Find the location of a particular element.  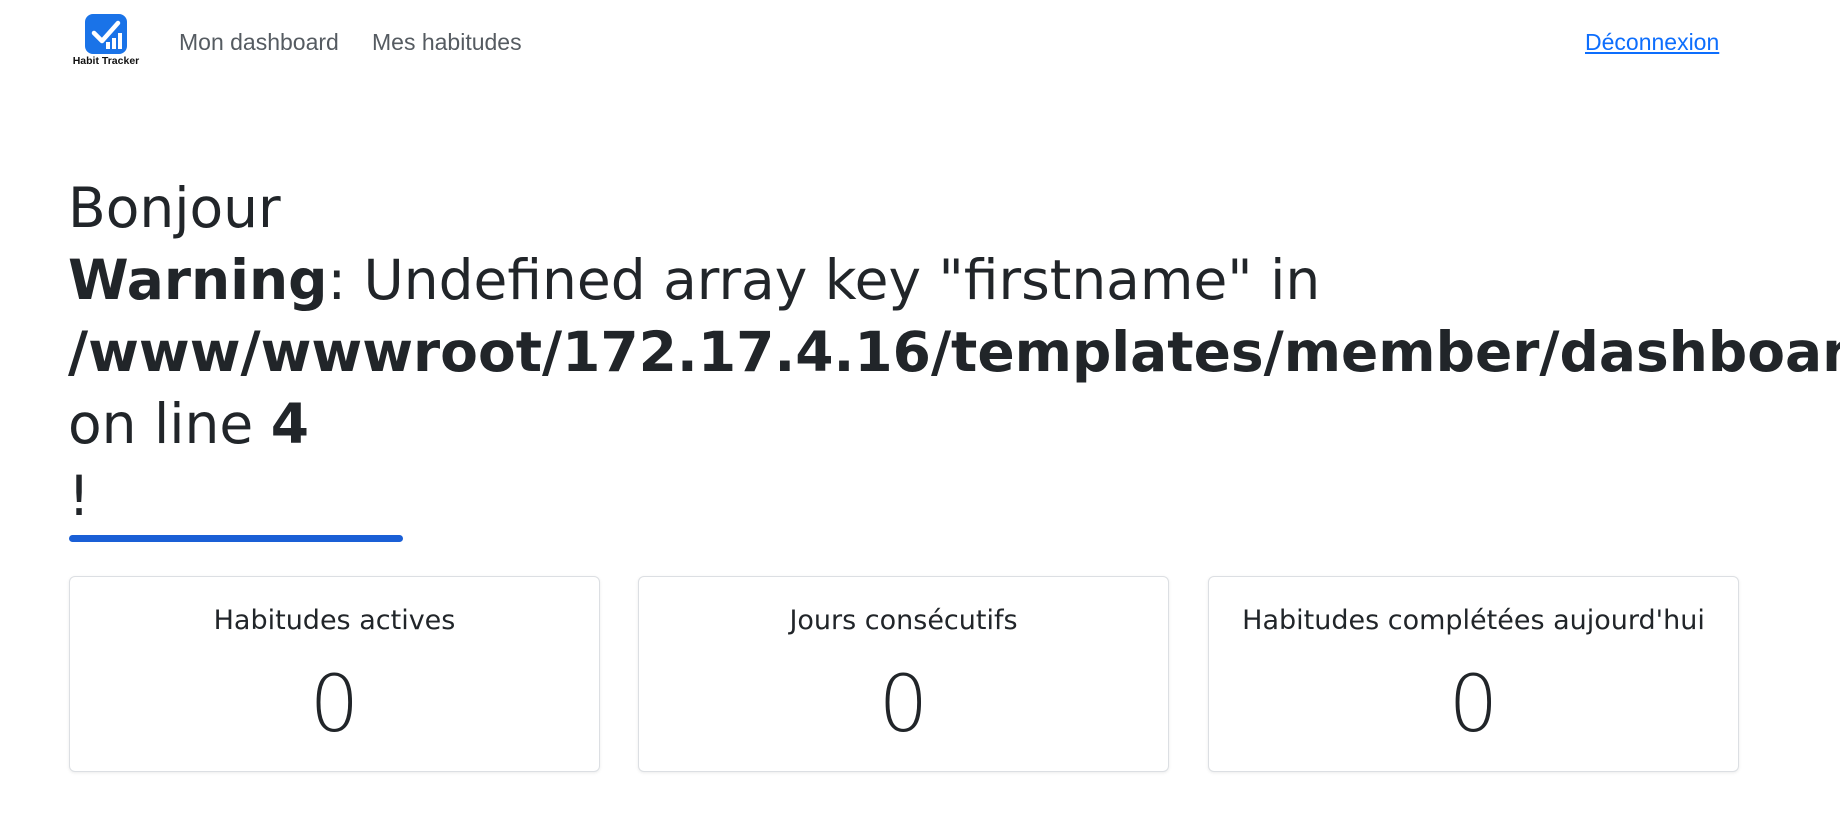

stat-card-completed-today: Habitudes complétées aujourd'hui 0 is located at coordinates (1473, 674).